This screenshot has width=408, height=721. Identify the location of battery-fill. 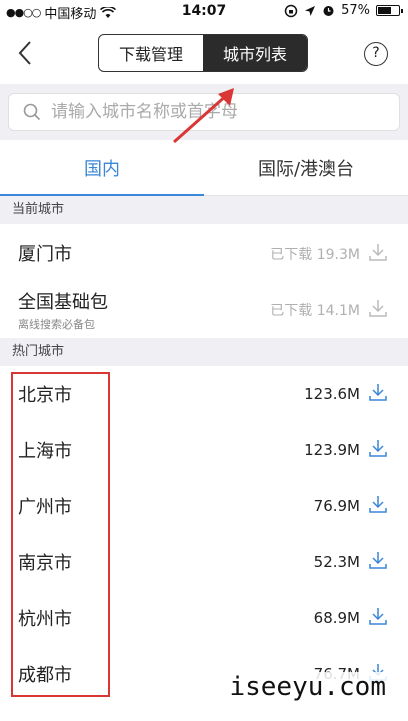
(384, 10).